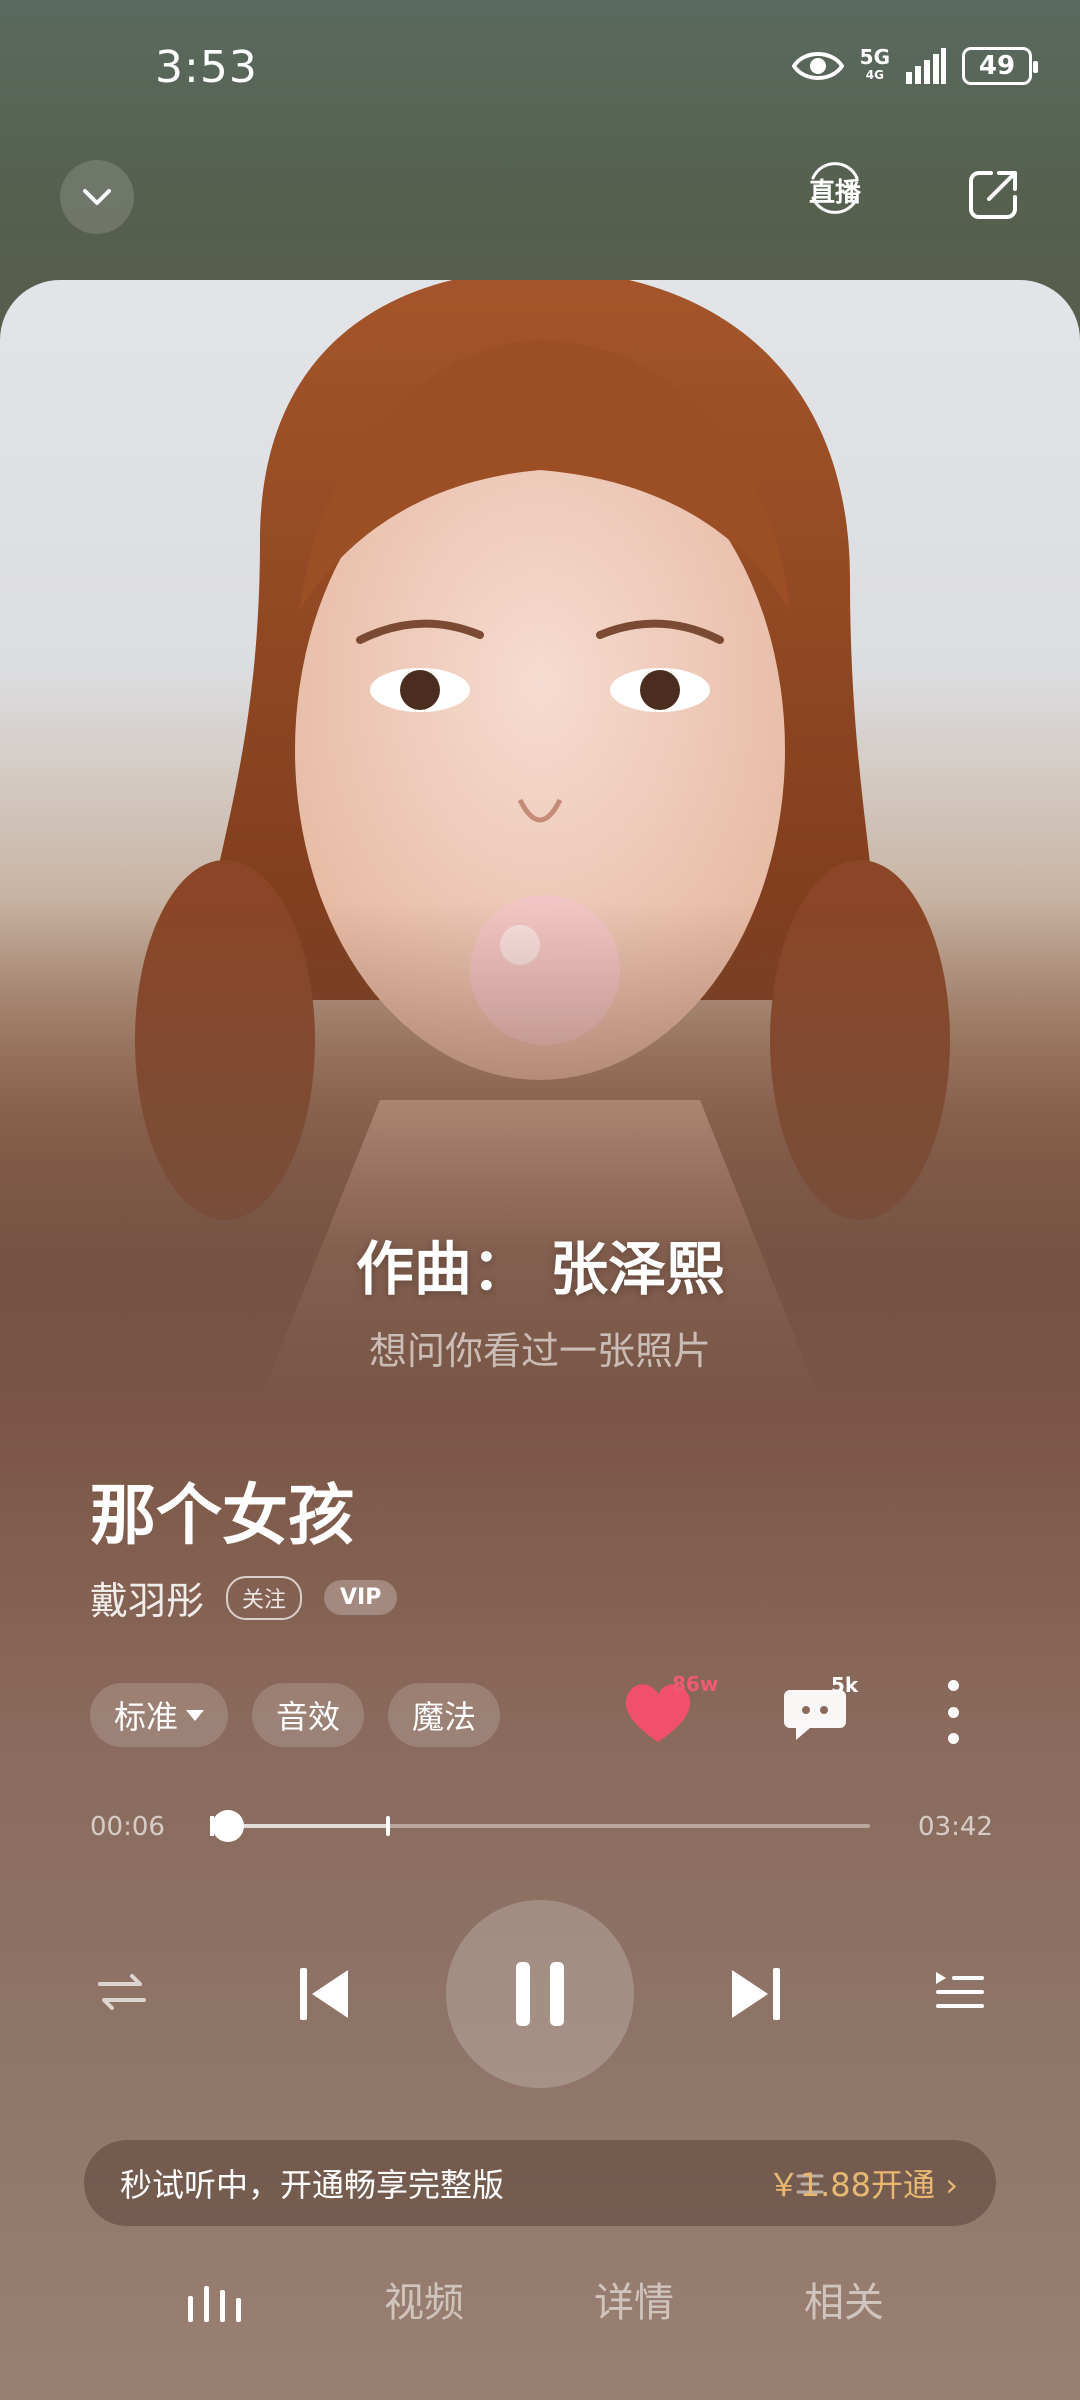 This screenshot has height=2400, width=1080. What do you see at coordinates (863, 2183) in the screenshot?
I see `subscribe-button: ￥1.88开通 ›` at bounding box center [863, 2183].